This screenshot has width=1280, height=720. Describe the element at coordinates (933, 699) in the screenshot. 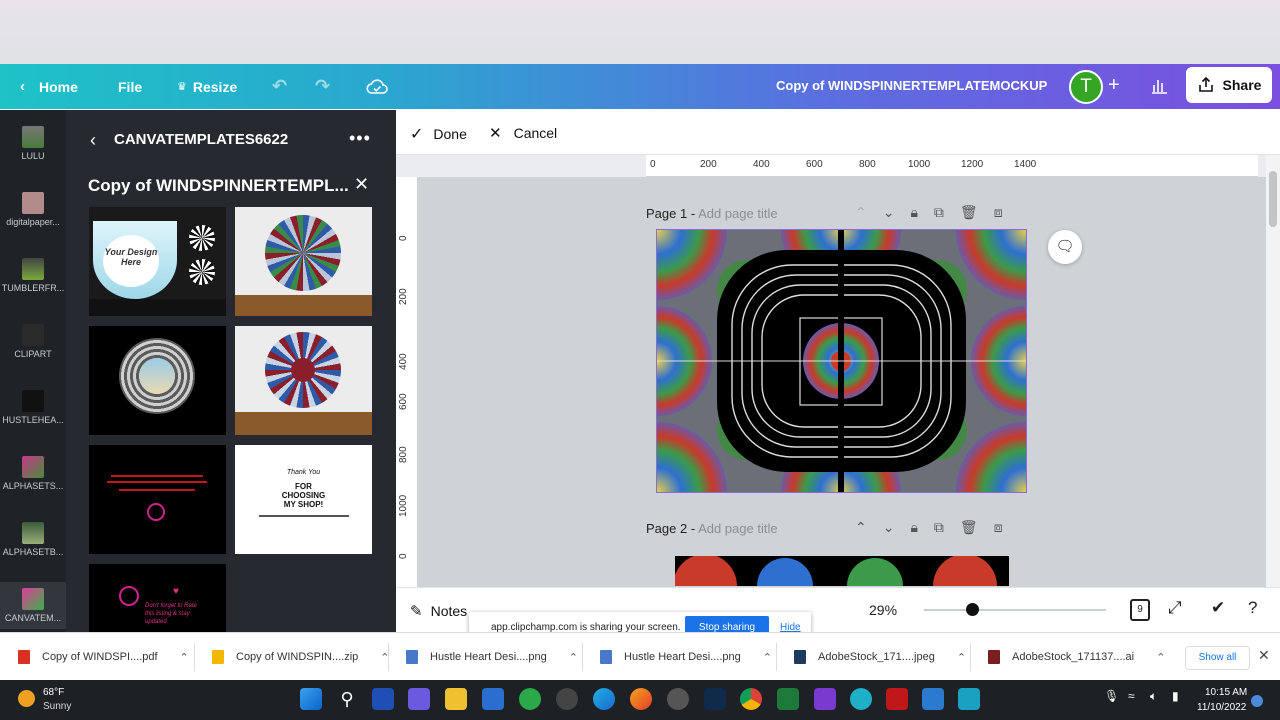

I see `photos-icon` at that location.